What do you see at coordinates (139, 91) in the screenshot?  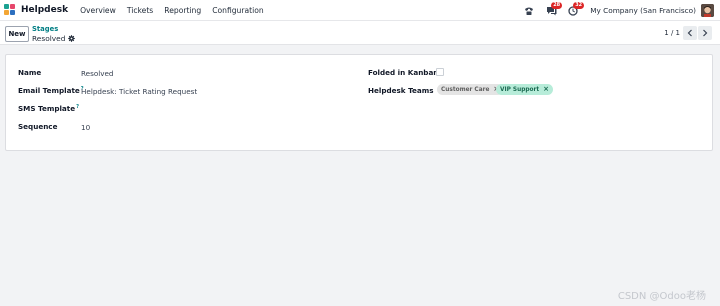 I see `email-template-field: Helpdesk: Ticket Rating Request` at bounding box center [139, 91].